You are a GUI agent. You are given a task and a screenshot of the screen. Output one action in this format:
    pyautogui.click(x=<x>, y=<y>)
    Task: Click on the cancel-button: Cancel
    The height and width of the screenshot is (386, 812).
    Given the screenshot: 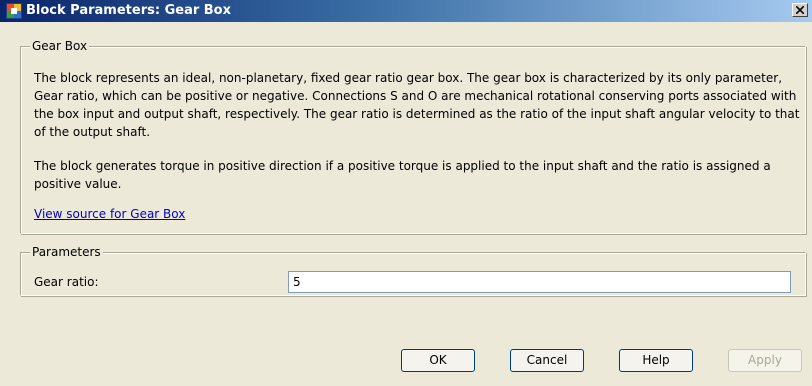 What is the action you would take?
    pyautogui.click(x=547, y=360)
    